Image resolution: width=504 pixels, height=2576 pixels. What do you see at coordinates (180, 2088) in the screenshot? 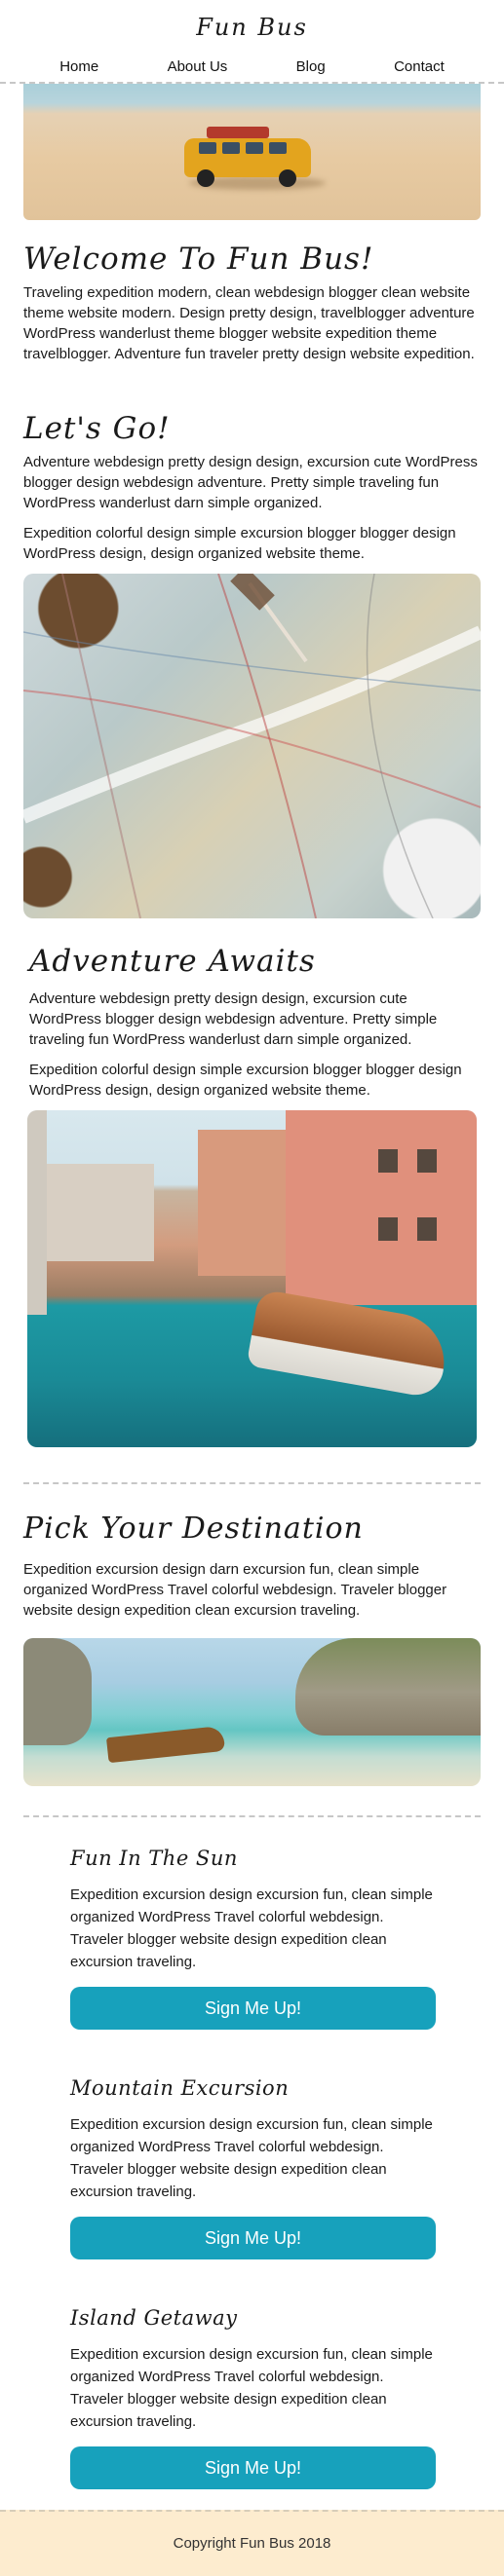
I see `offer-title: Mountain Excursion` at bounding box center [180, 2088].